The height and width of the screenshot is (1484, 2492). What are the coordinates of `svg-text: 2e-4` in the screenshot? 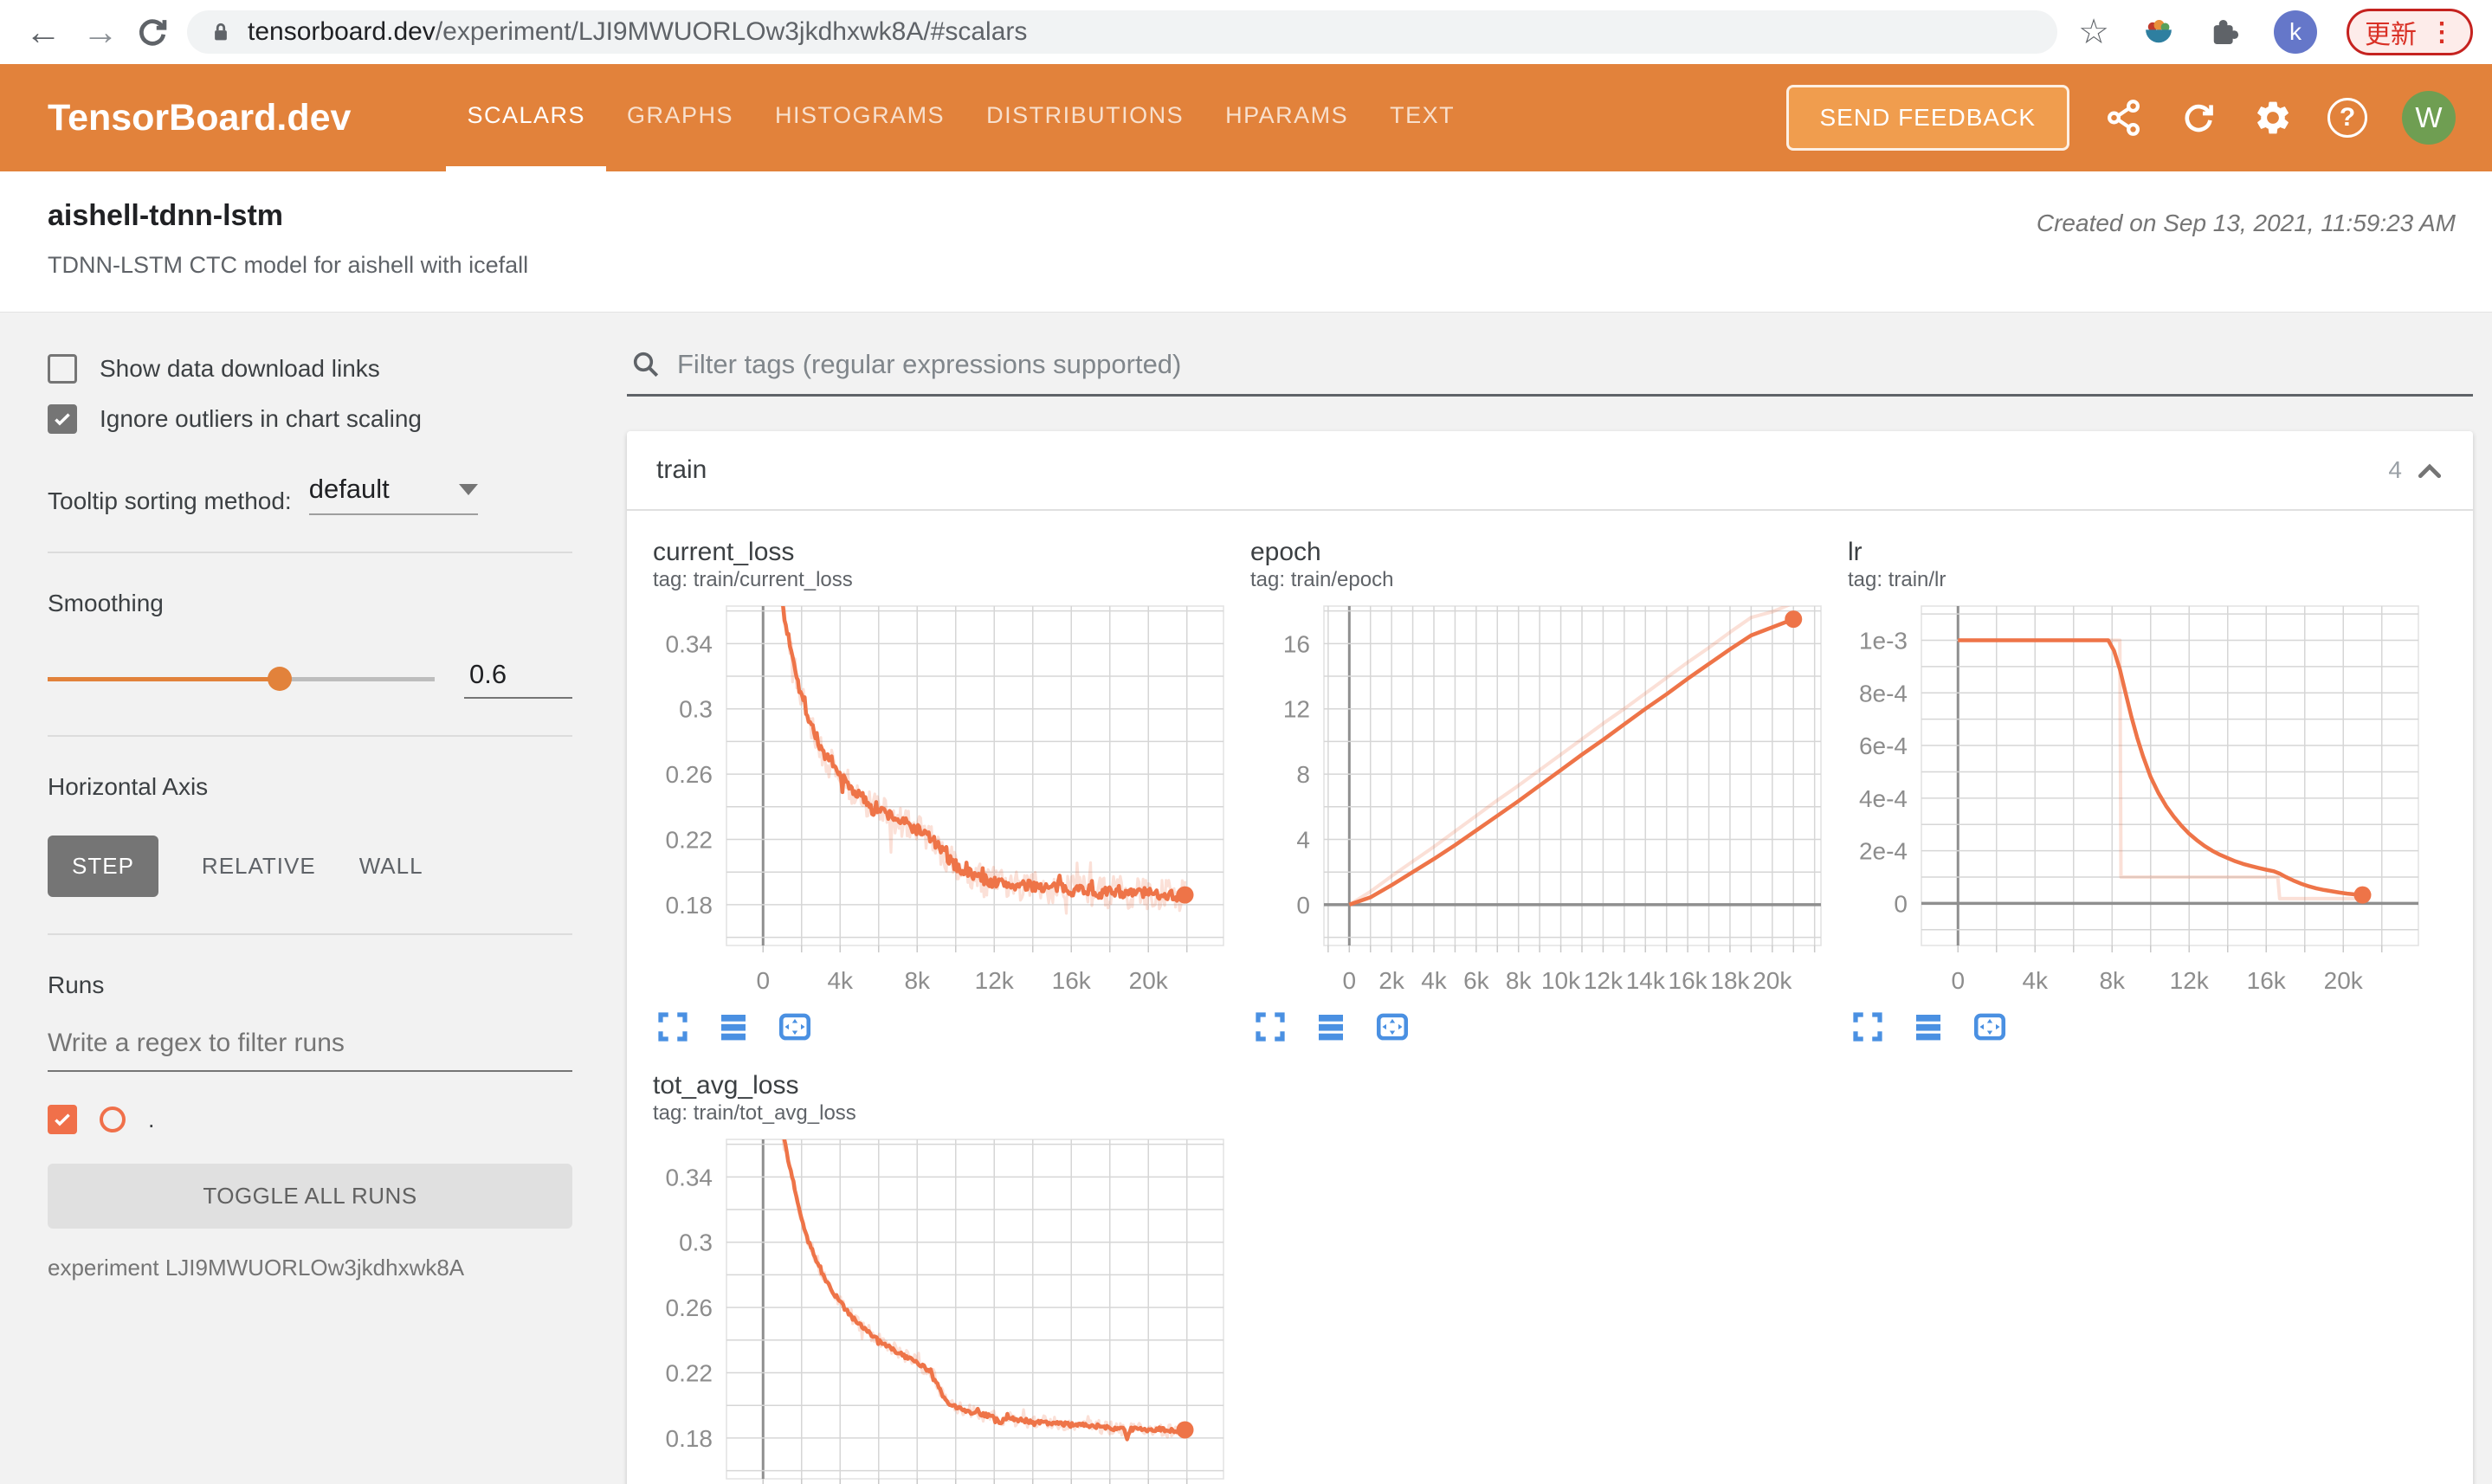 It's located at (1883, 851).